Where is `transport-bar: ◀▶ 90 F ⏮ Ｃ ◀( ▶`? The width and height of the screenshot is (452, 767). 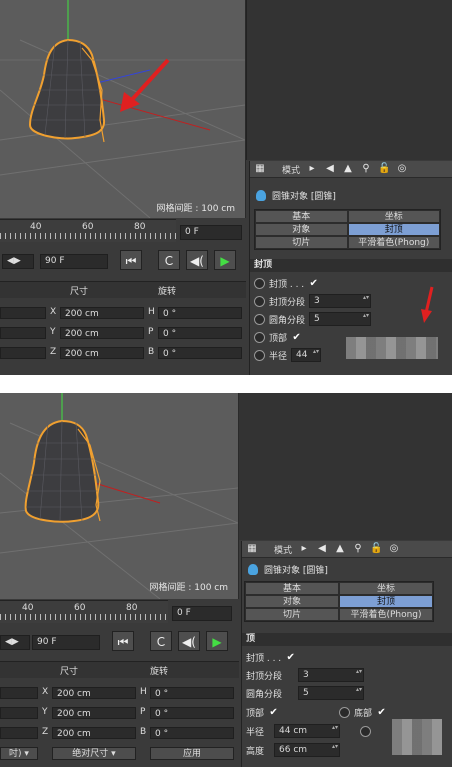
transport-bar: ◀▶ 90 F ⏮ Ｃ ◀( ▶ is located at coordinates (123, 261).